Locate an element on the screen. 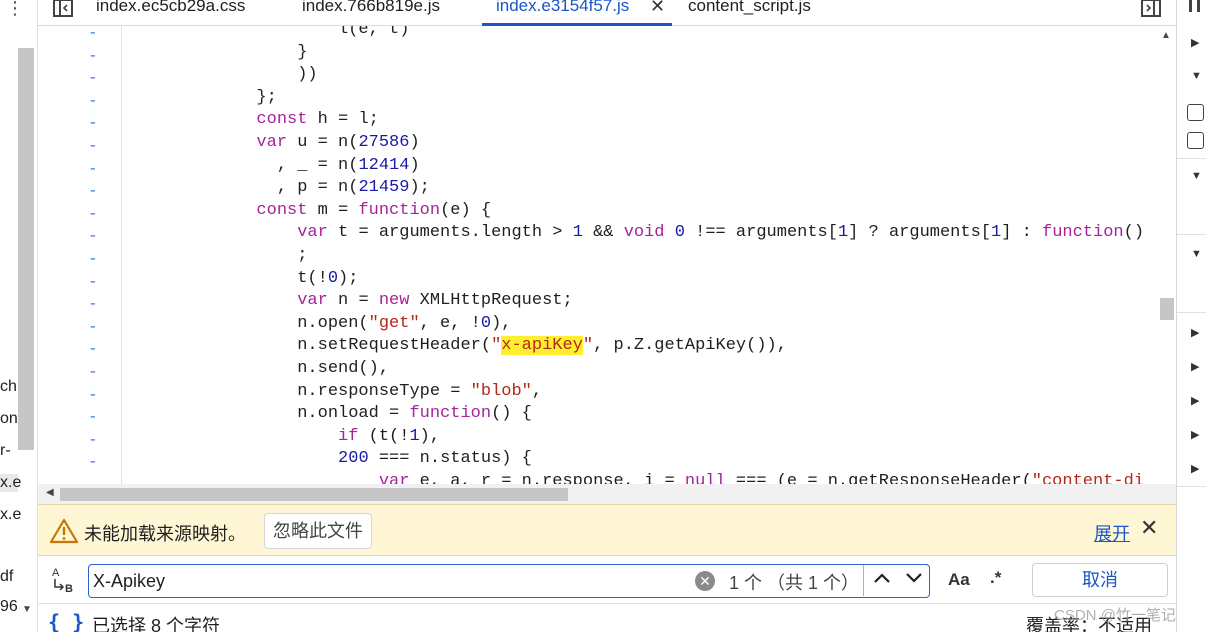 The height and width of the screenshot is (632, 1206). code-line: 200 === n.status) { is located at coordinates (333, 460).